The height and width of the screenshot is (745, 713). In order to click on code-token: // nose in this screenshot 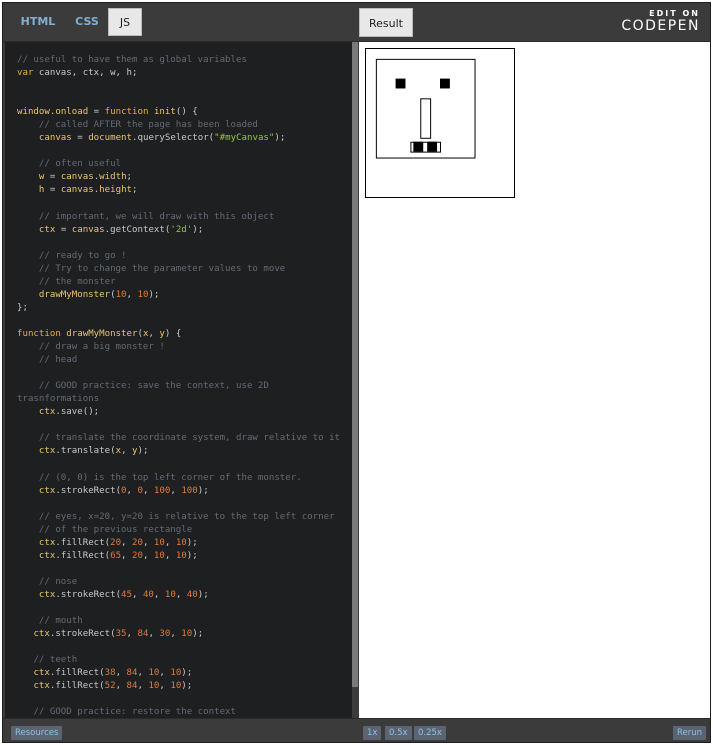, I will do `click(58, 581)`.